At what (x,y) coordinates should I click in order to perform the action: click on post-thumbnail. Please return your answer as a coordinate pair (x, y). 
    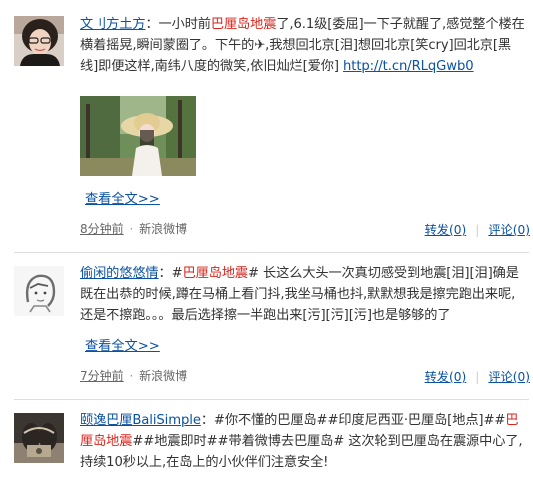
    Looking at the image, I should click on (138, 136).